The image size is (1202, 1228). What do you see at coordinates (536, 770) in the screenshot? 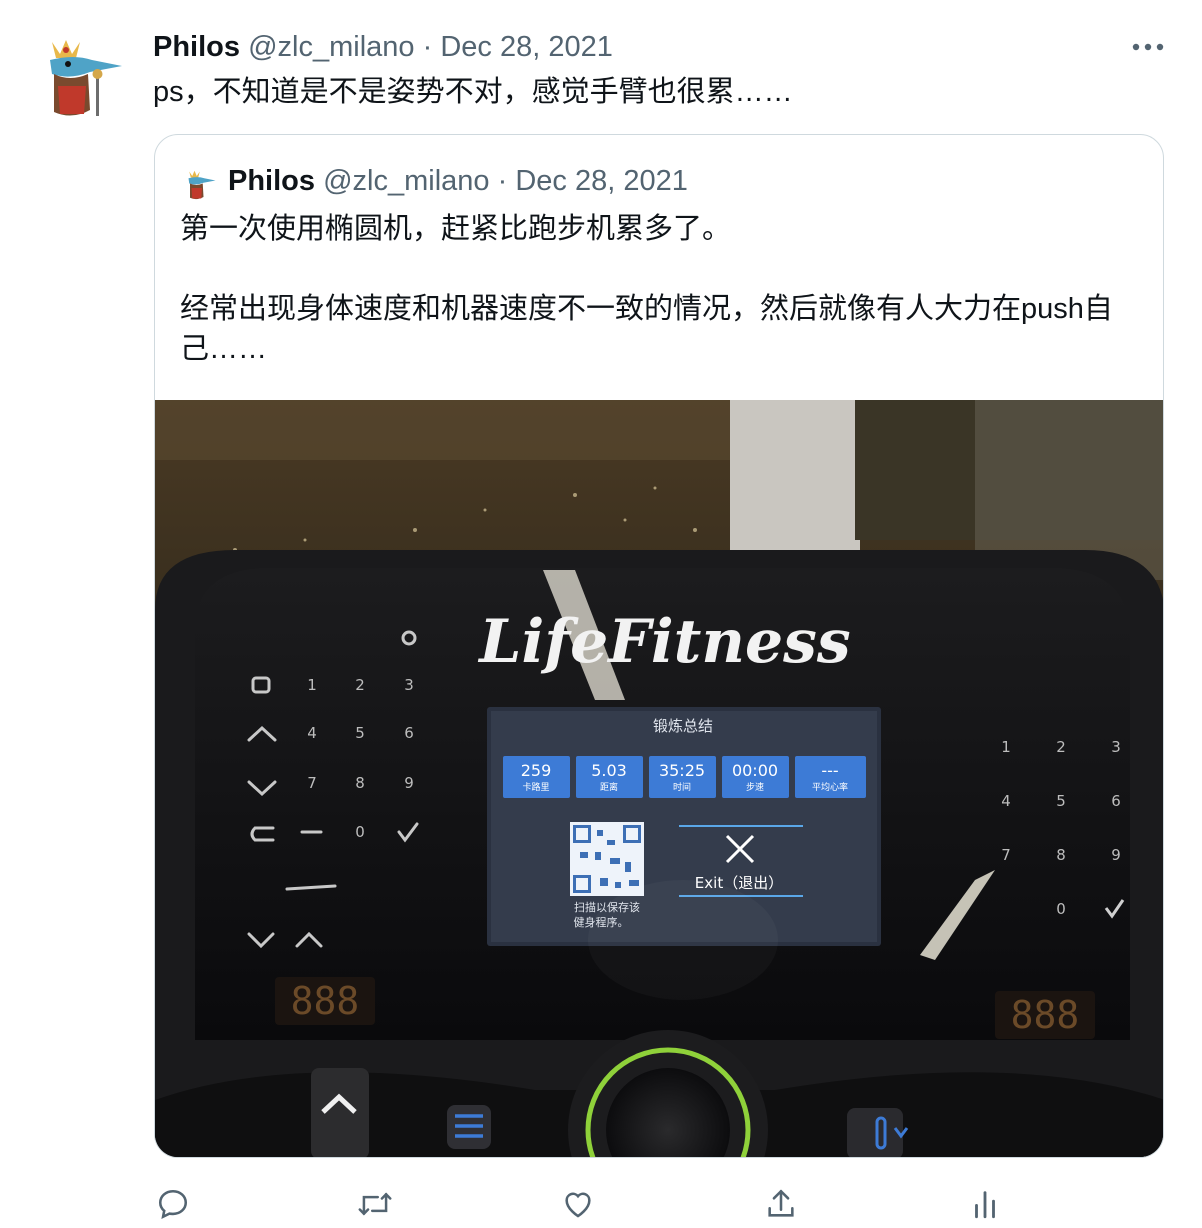
I see `stat-value-1: 259` at bounding box center [536, 770].